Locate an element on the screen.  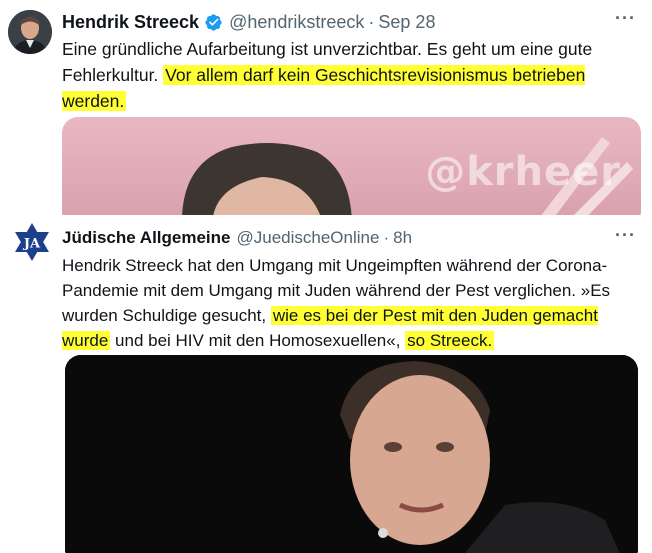
media-watermark: @krheer is located at coordinates (523, 172).